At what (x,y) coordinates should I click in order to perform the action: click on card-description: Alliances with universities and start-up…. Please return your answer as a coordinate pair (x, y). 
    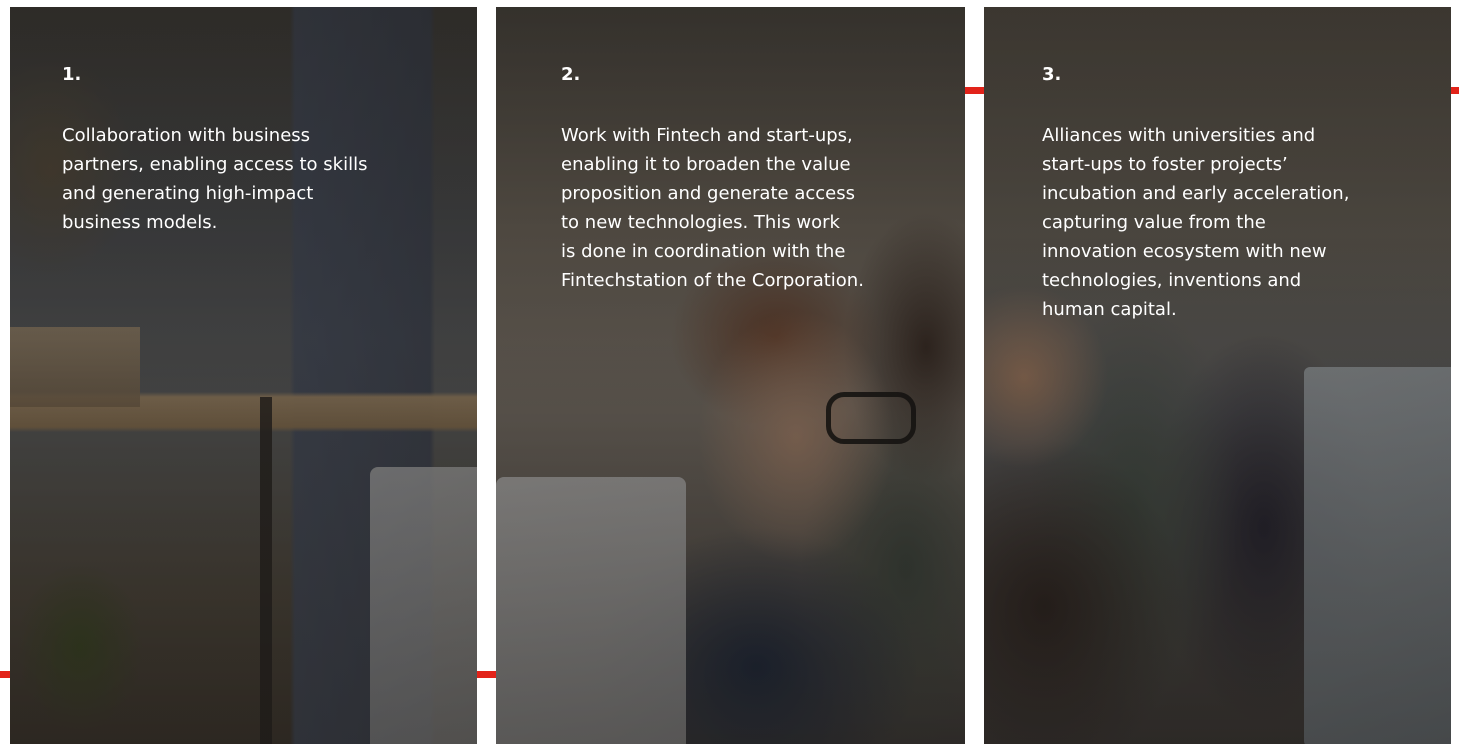
    Looking at the image, I should click on (1196, 222).